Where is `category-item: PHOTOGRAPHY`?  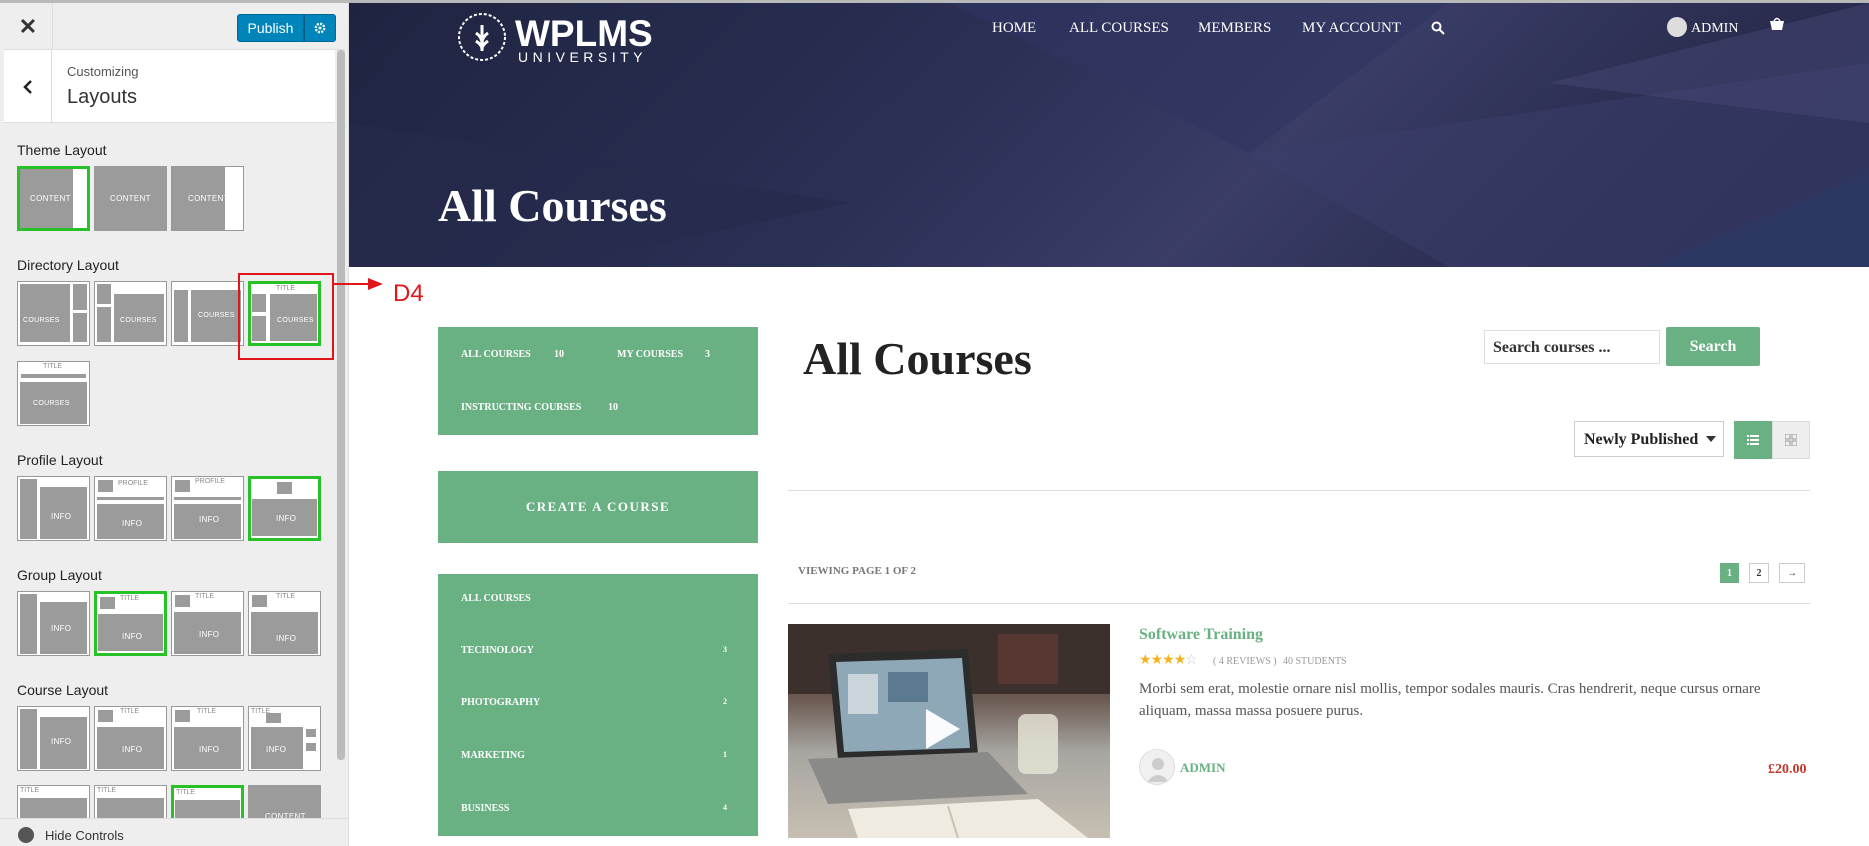 category-item: PHOTOGRAPHY is located at coordinates (500, 702).